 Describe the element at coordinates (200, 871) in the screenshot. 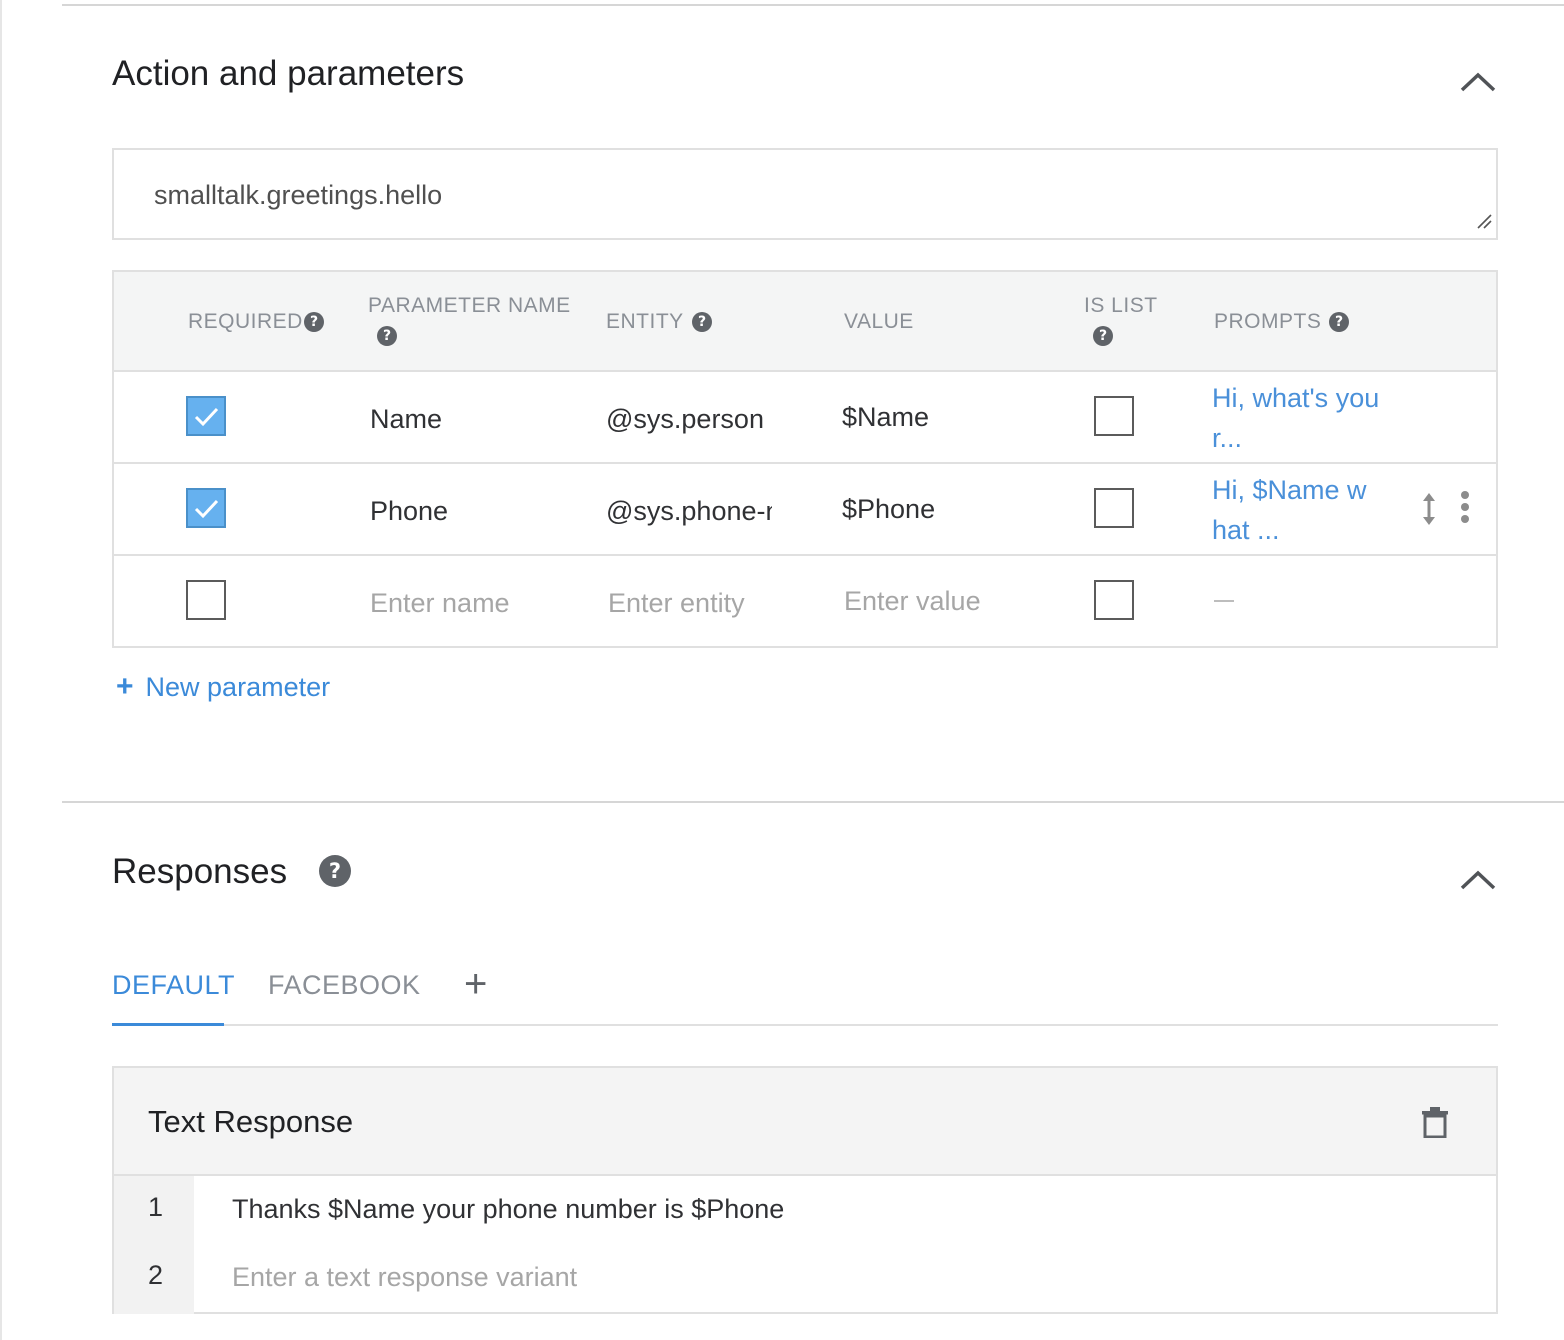

I see `responses-section-title: Responses` at that location.